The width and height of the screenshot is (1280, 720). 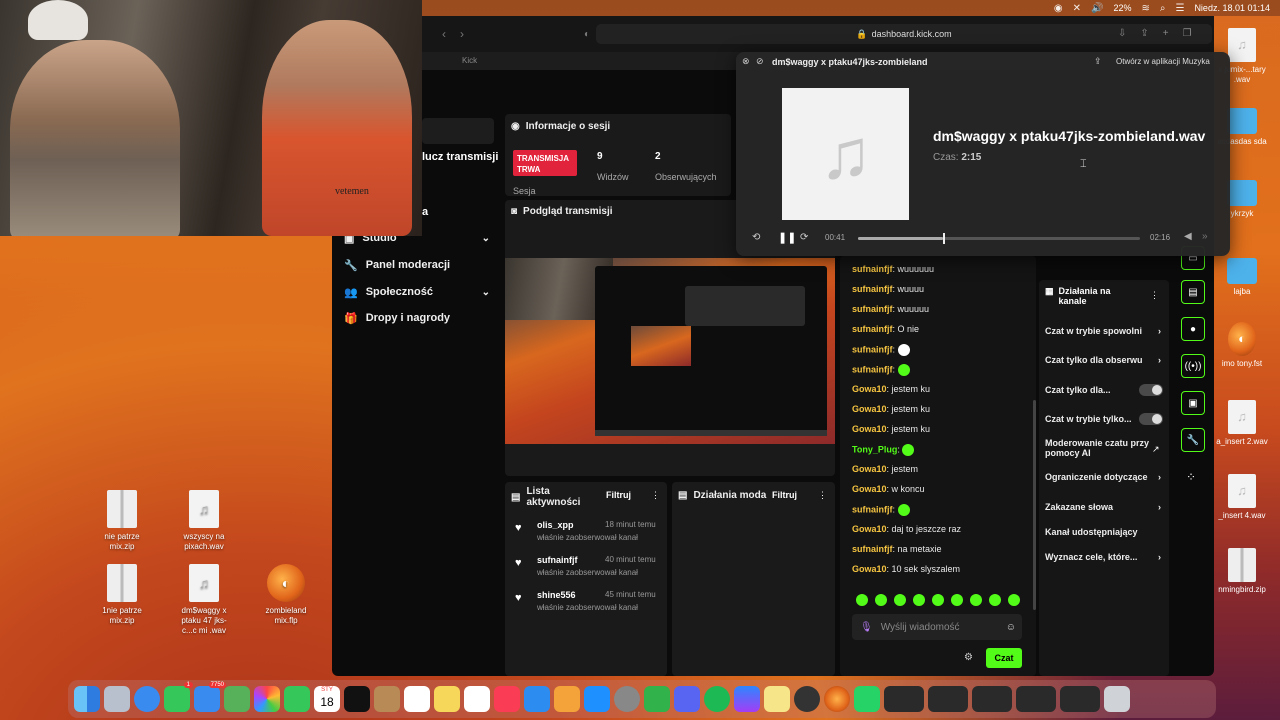 I want to click on sidebar-selected-item, so click(x=458, y=131).